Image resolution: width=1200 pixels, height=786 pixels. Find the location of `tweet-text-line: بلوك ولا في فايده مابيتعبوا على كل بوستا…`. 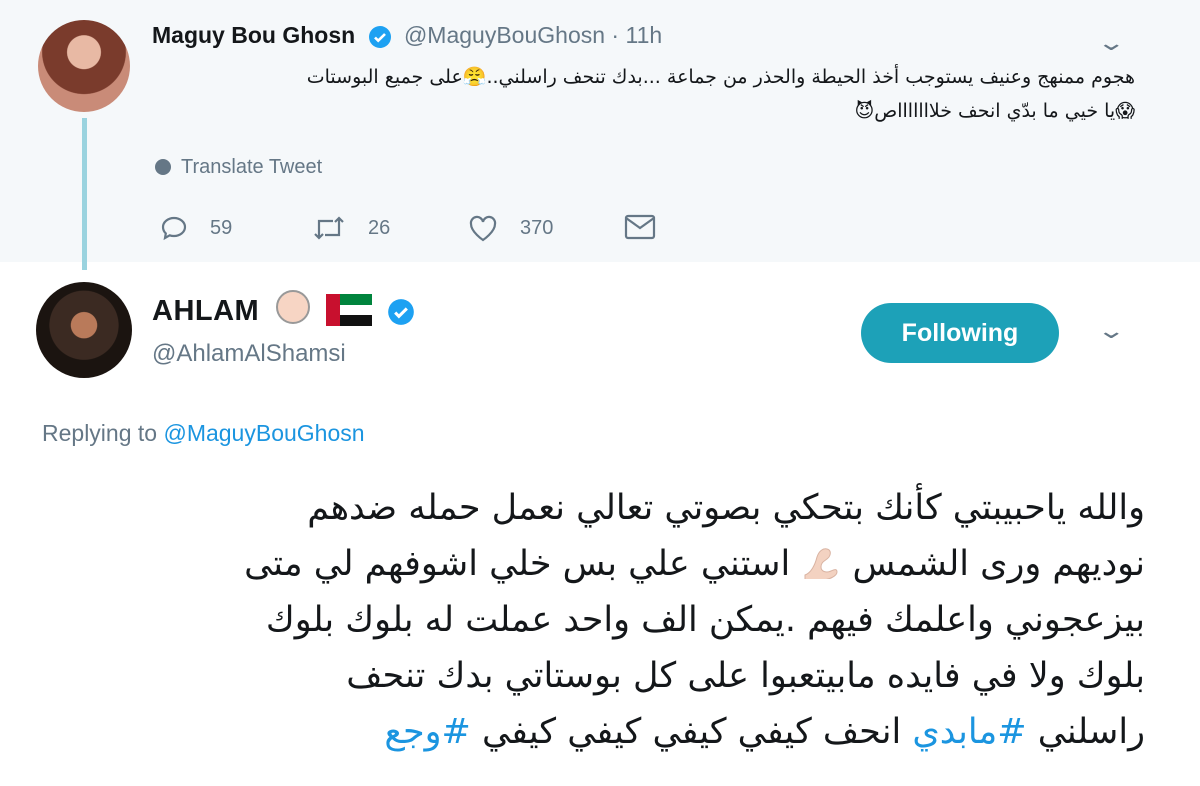

tweet-text-line: بلوك ولا في فايده مابيتعبوا على كل بوستا… is located at coordinates (745, 676).